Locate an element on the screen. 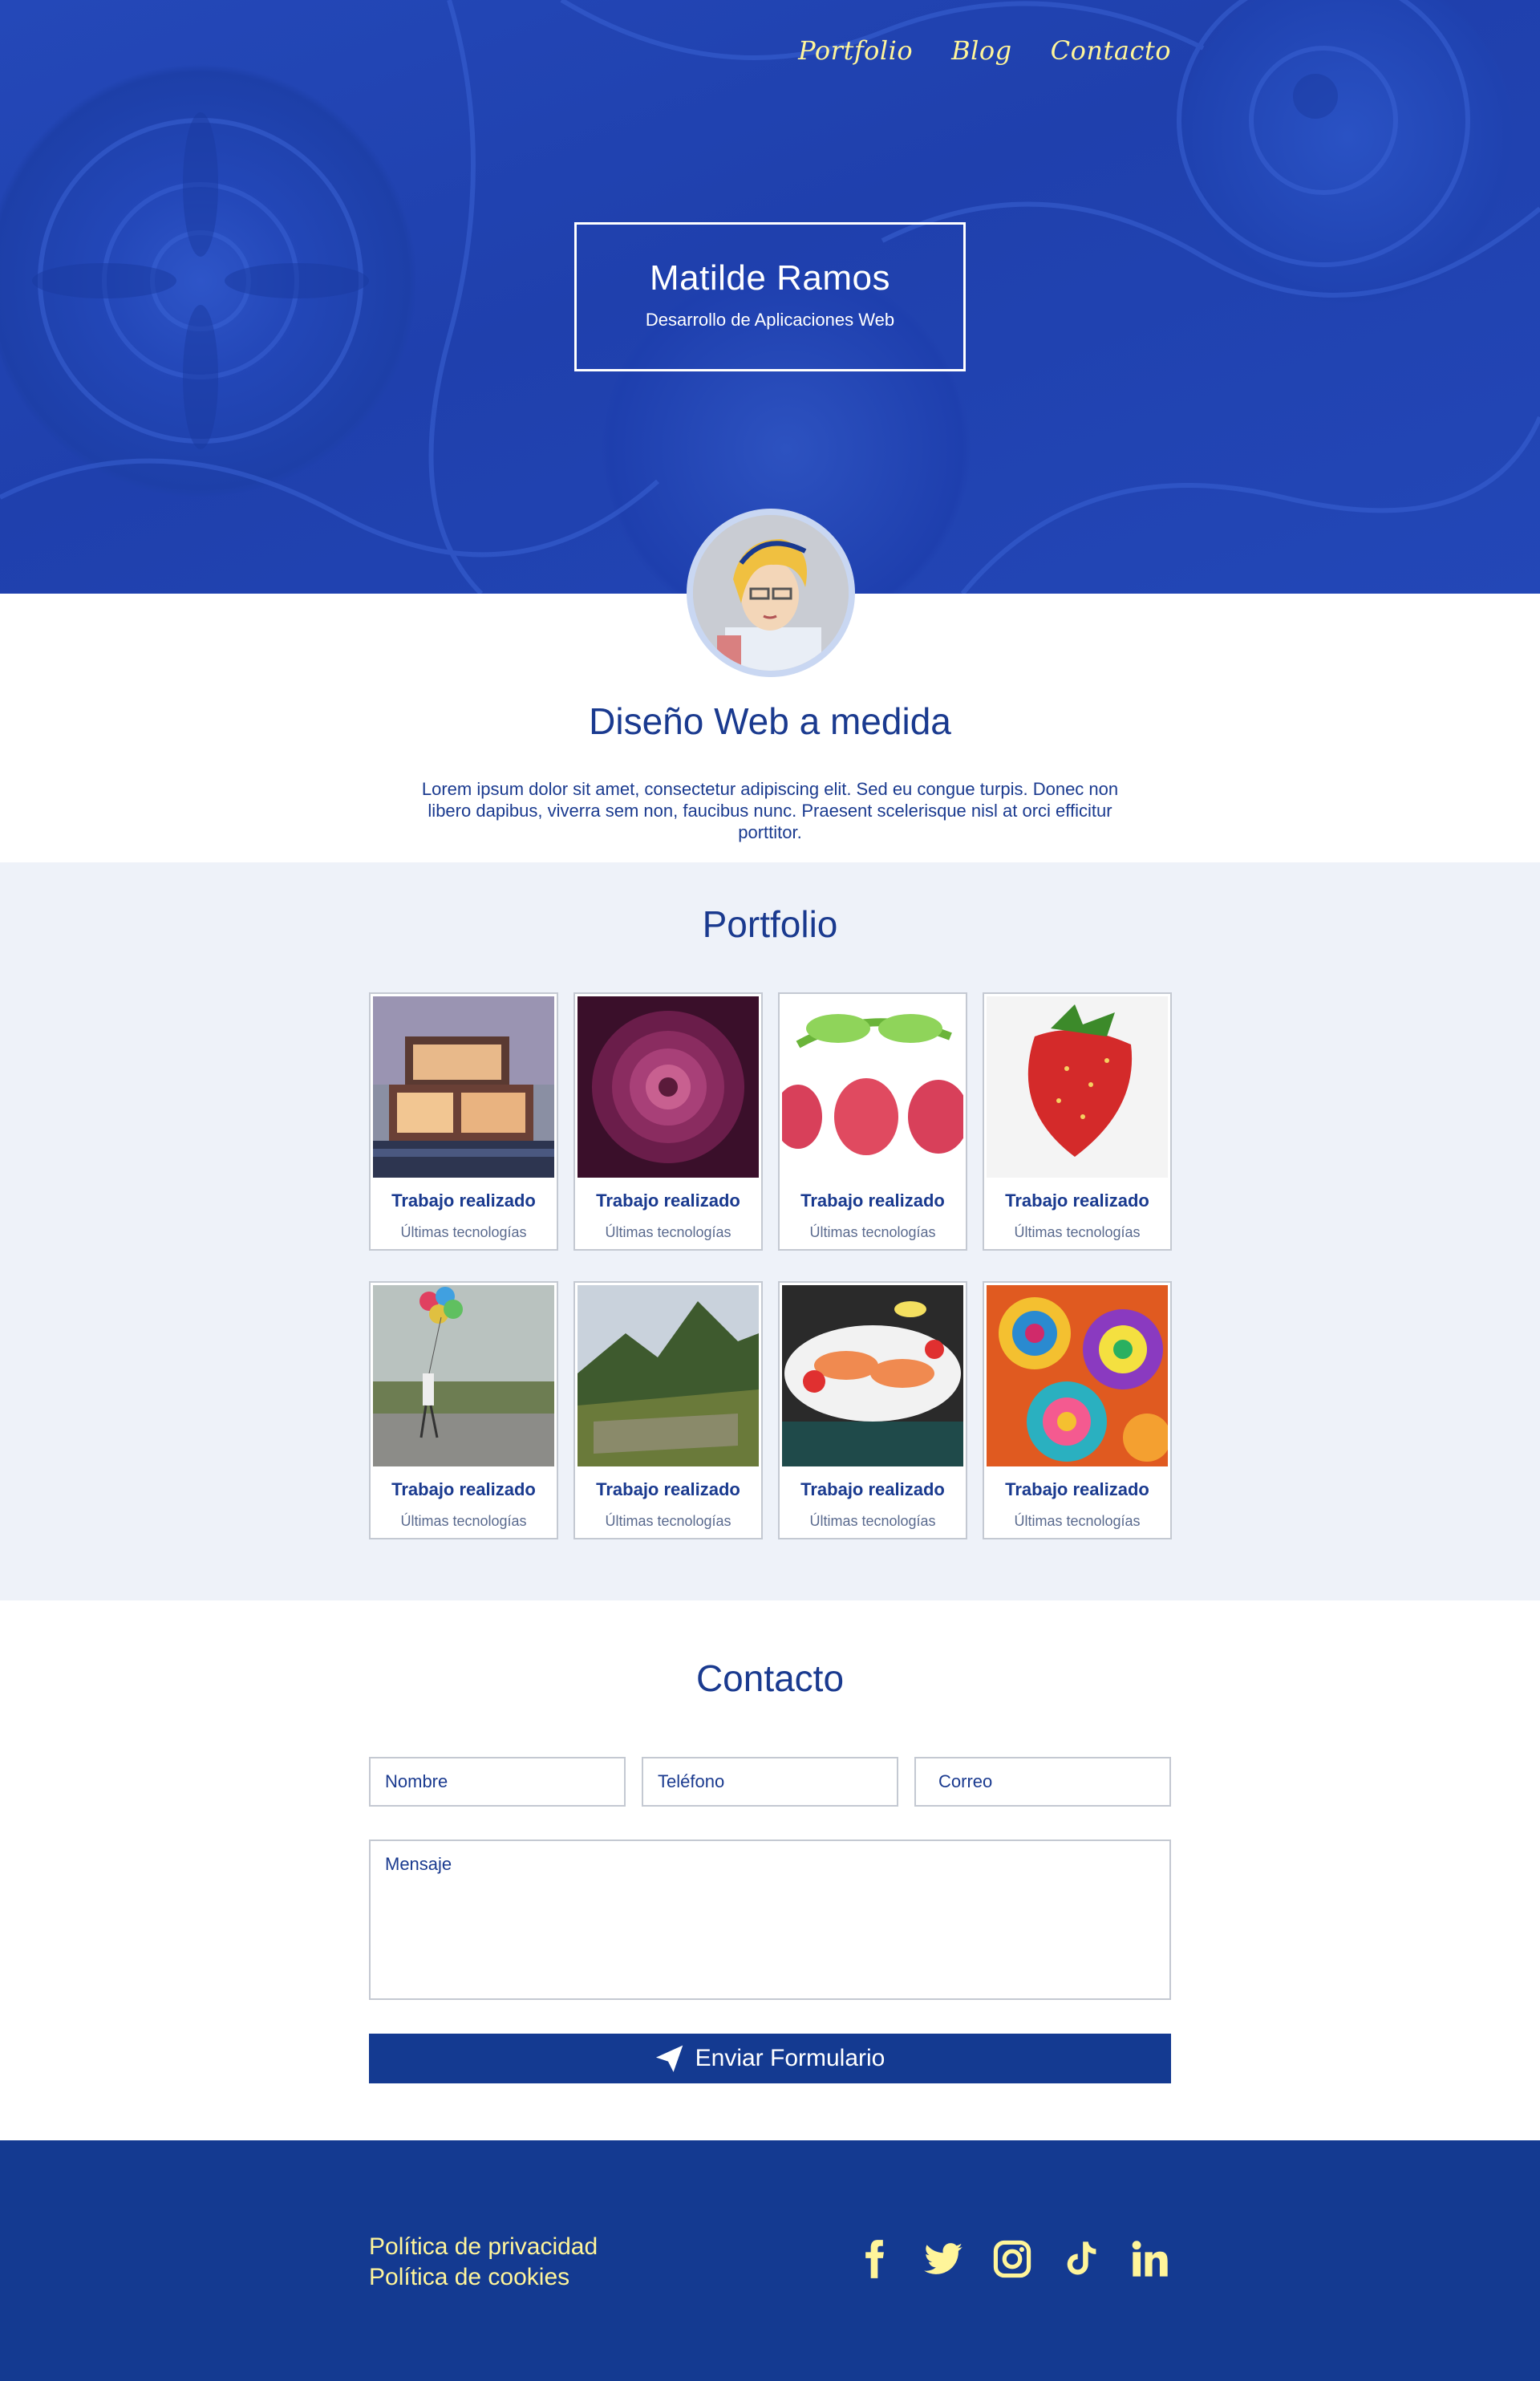 This screenshot has height=2381, width=1540. nav-link-contacto: Contacto is located at coordinates (1111, 50).